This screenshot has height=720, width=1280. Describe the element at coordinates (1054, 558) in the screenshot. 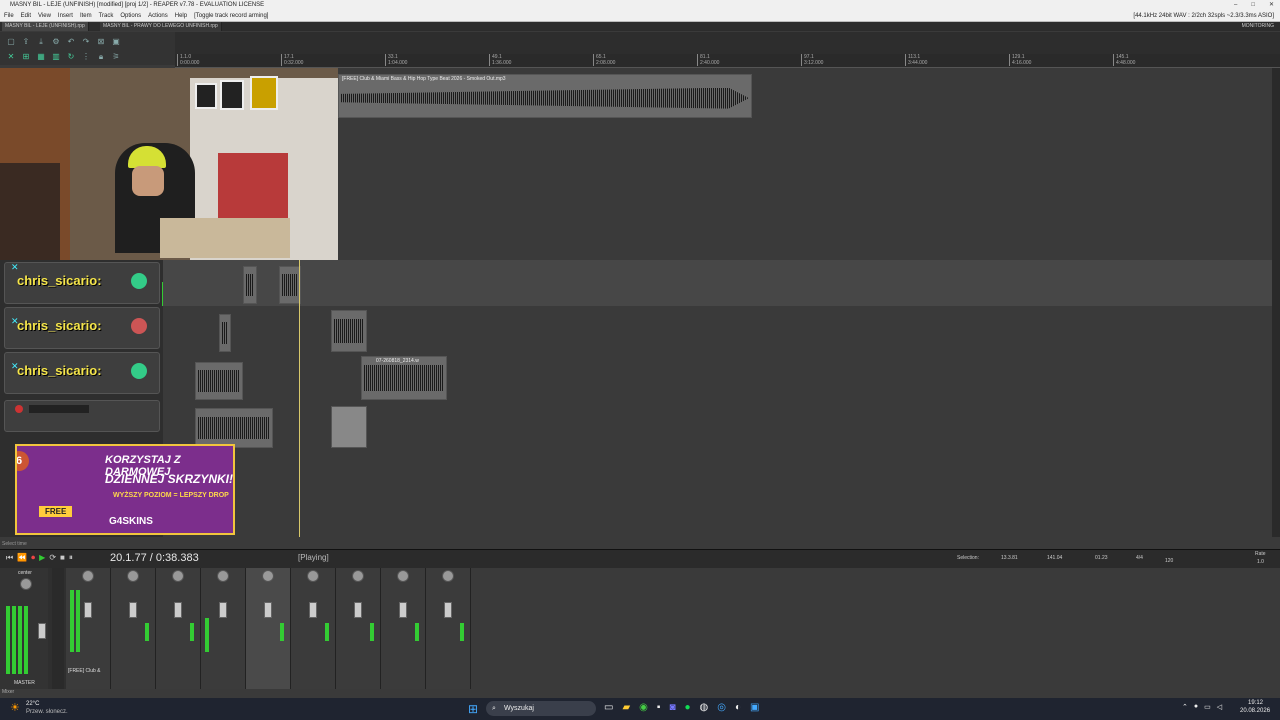

I see `selection-end: 141.04` at that location.